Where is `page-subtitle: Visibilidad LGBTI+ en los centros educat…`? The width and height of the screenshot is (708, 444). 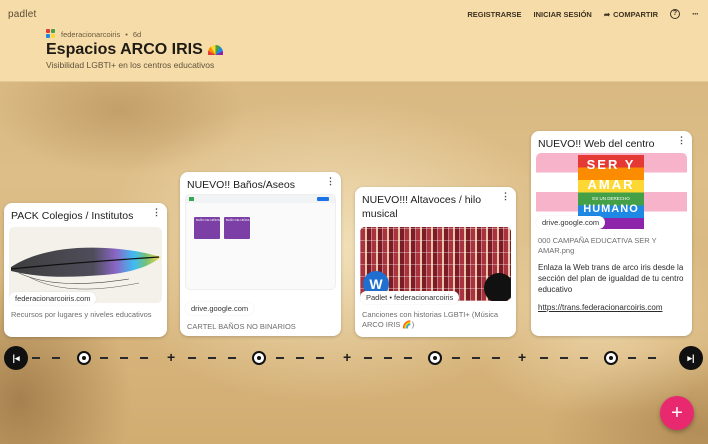
page-subtitle: Visibilidad LGBTI+ en los centros educat… is located at coordinates (130, 65).